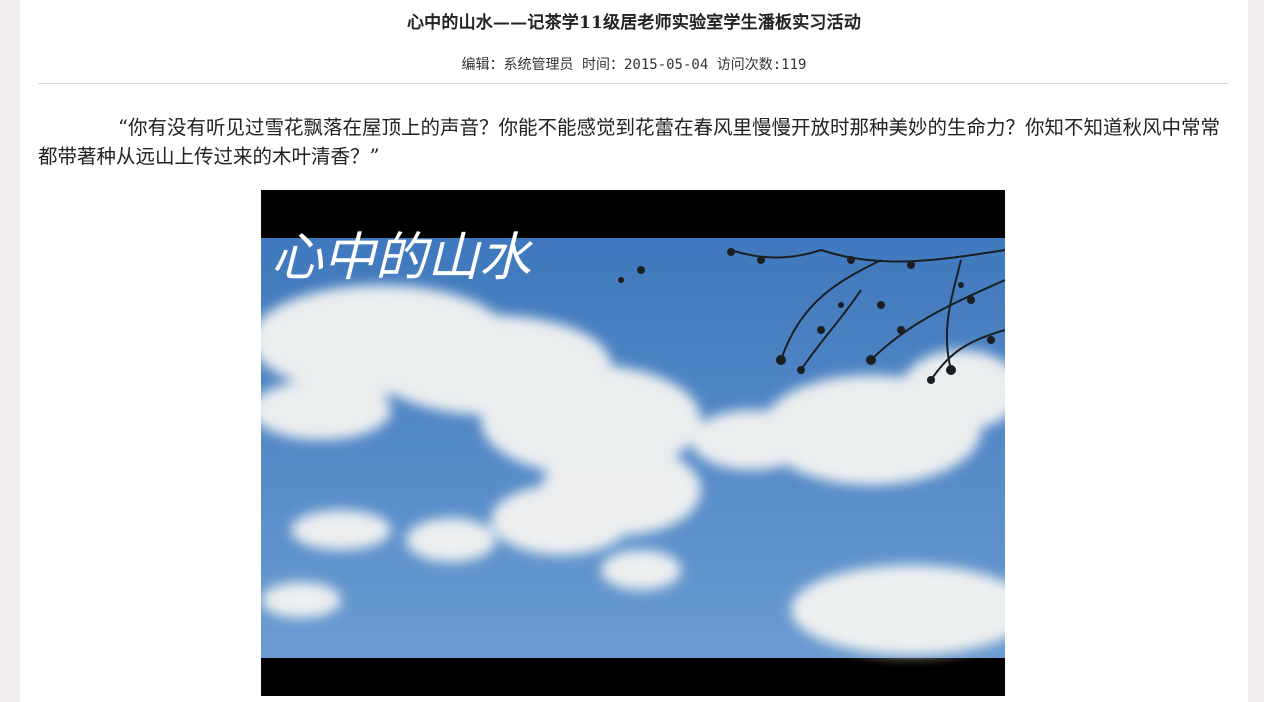 Image resolution: width=1264 pixels, height=702 pixels. Describe the element at coordinates (794, 65) in the screenshot. I see `visit-count: 119` at that location.